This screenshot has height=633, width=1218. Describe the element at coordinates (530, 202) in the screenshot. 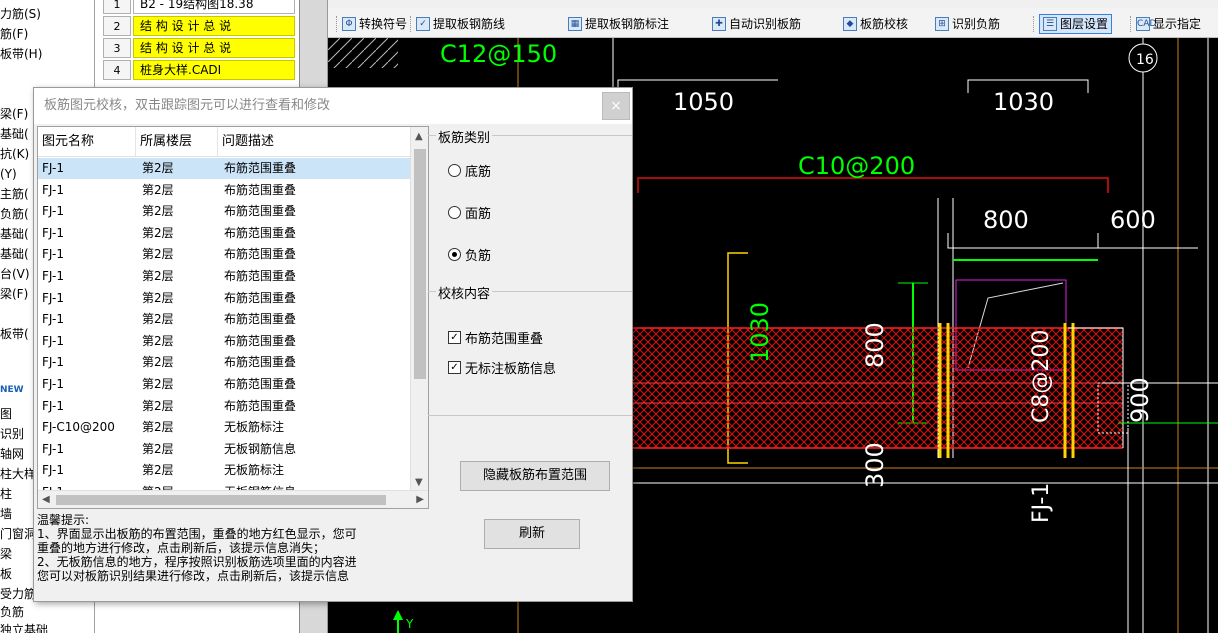

I see `rebar-type-group: 板筋类别 底筋 面筋 负筋` at that location.